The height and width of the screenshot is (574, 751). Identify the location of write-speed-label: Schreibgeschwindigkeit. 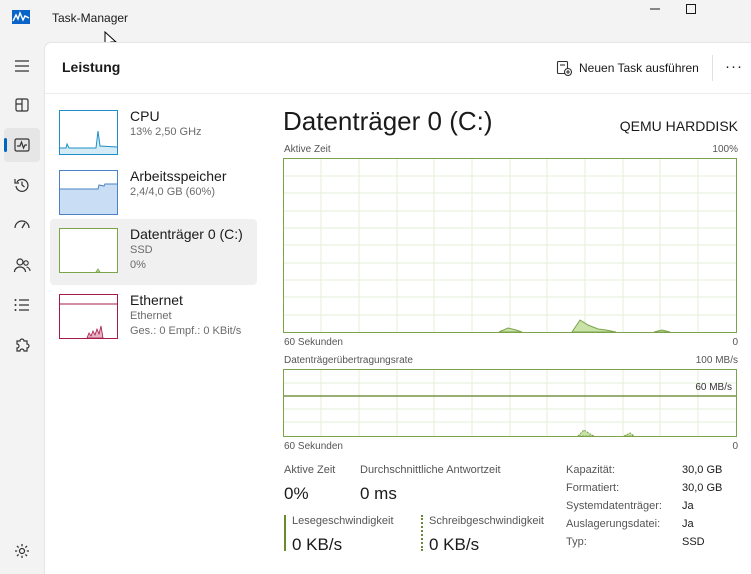
(486, 521).